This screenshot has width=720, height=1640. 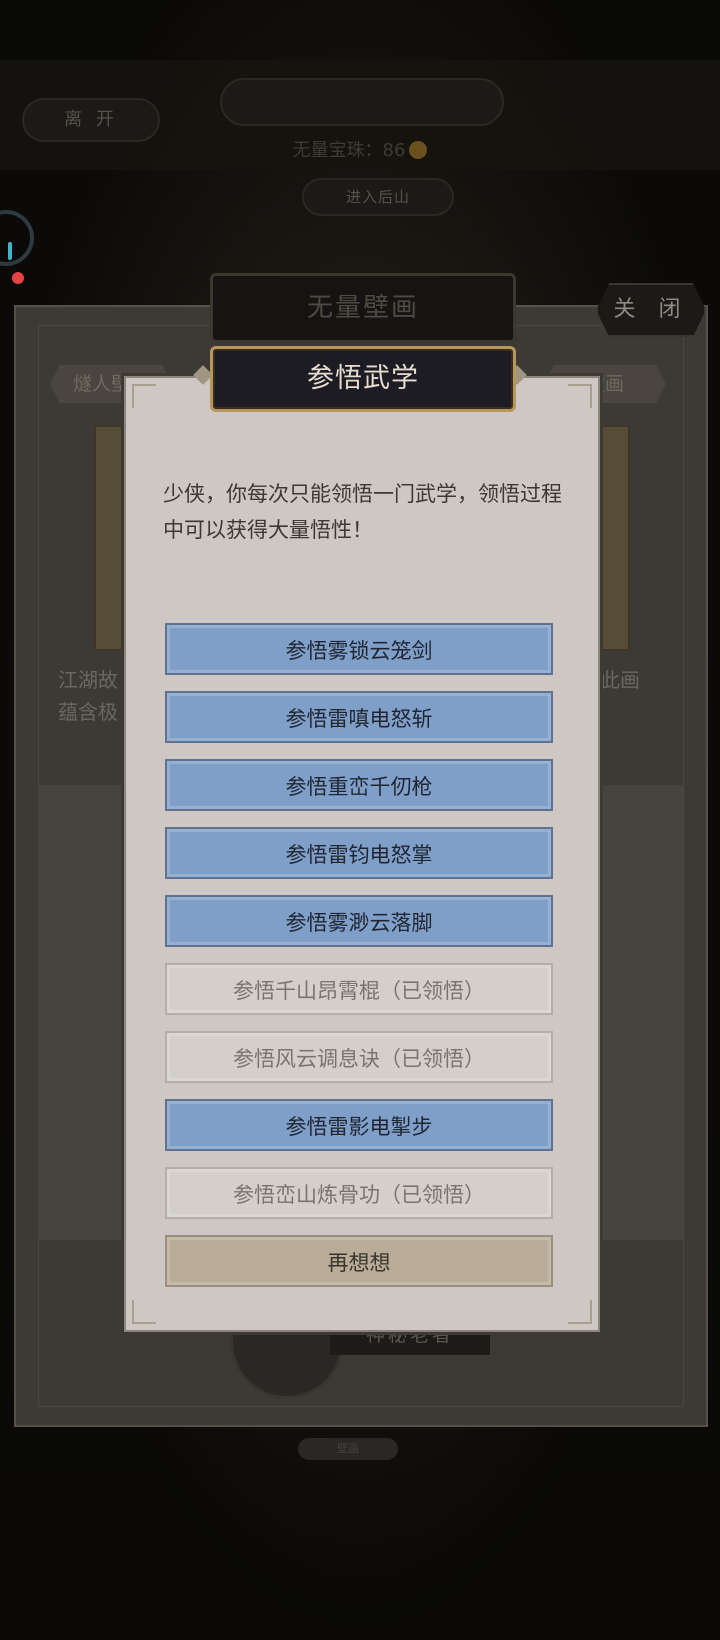 I want to click on coin-icon, so click(x=418, y=150).